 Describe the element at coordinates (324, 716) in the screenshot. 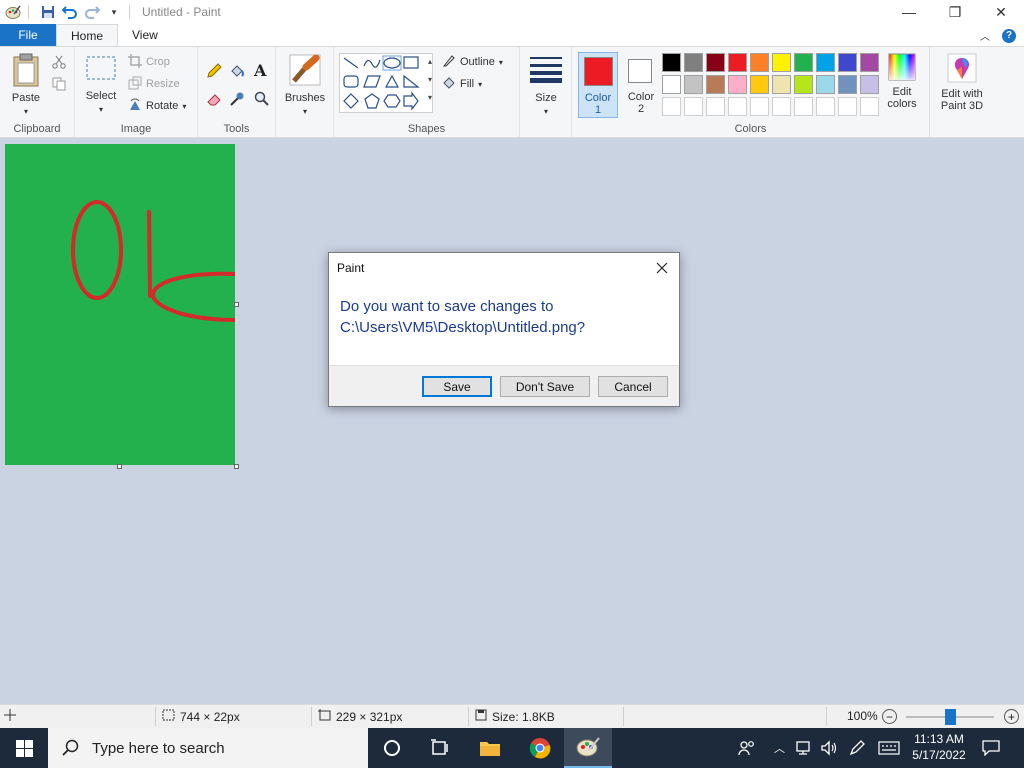

I see `canvas-size-icon` at that location.